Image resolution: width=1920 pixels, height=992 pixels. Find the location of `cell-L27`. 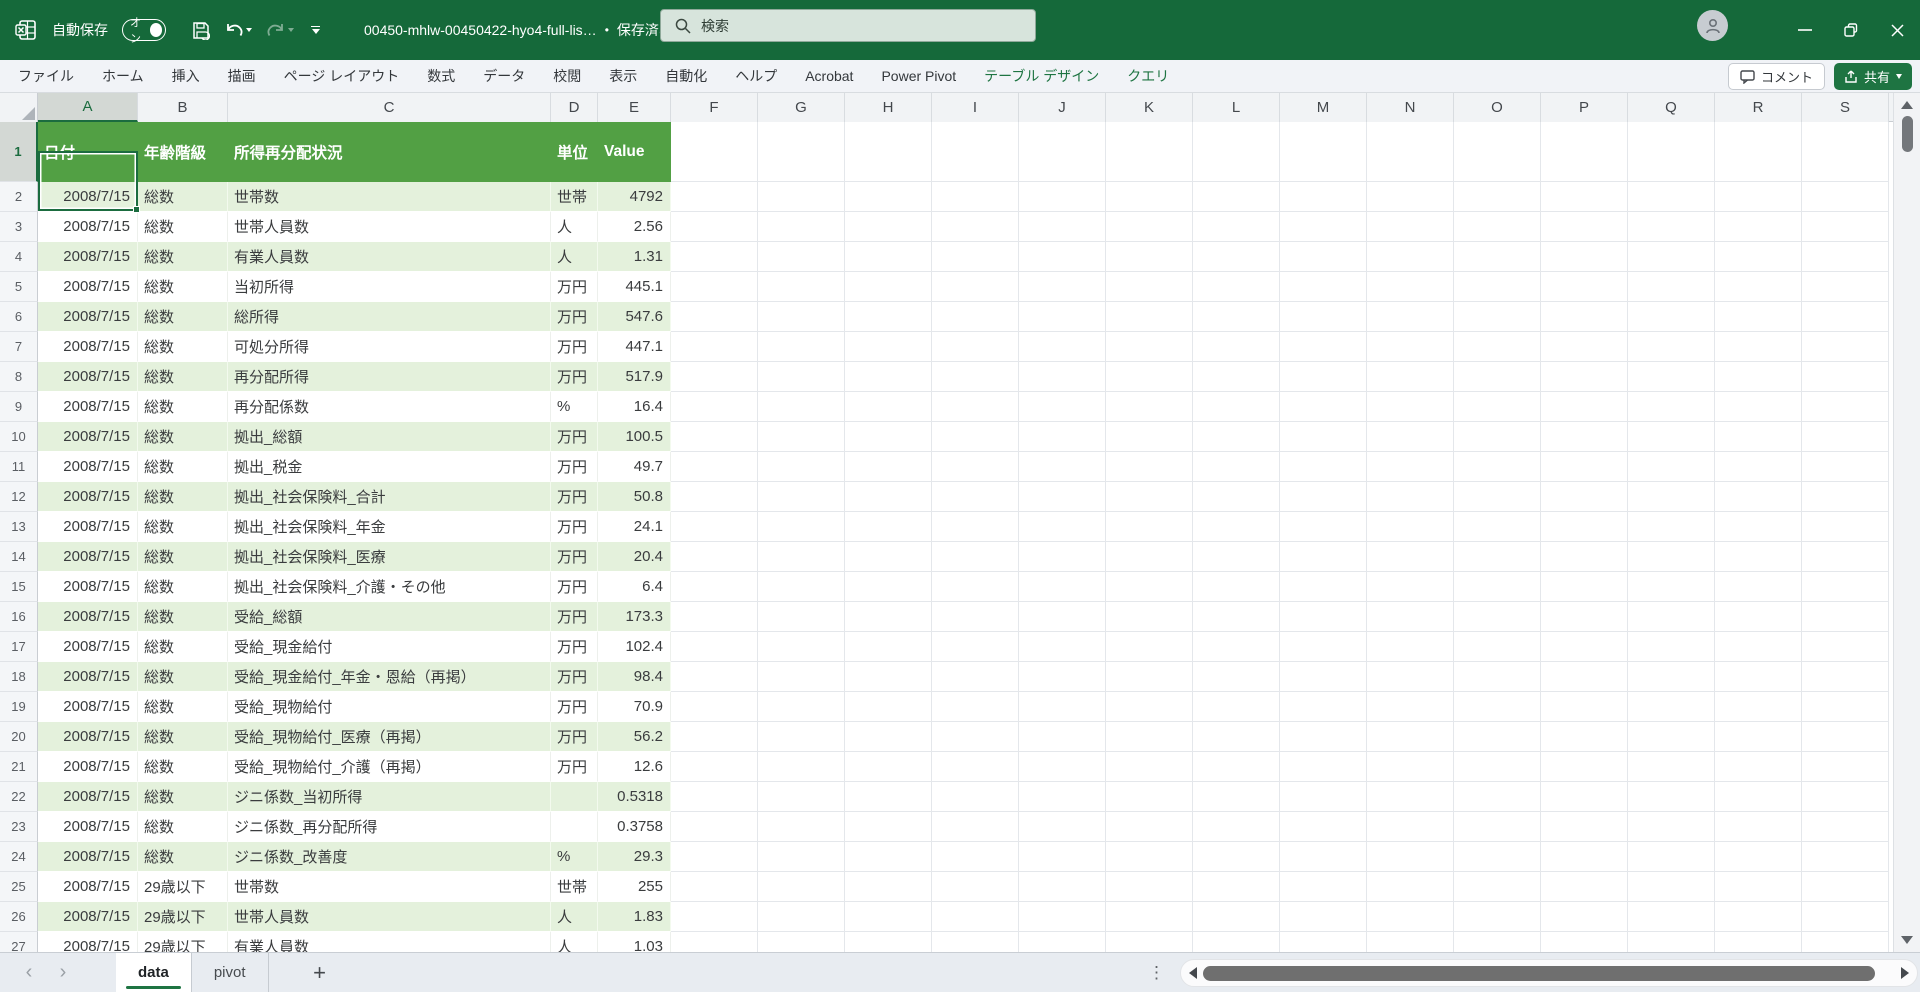

cell-L27 is located at coordinates (1236, 942).